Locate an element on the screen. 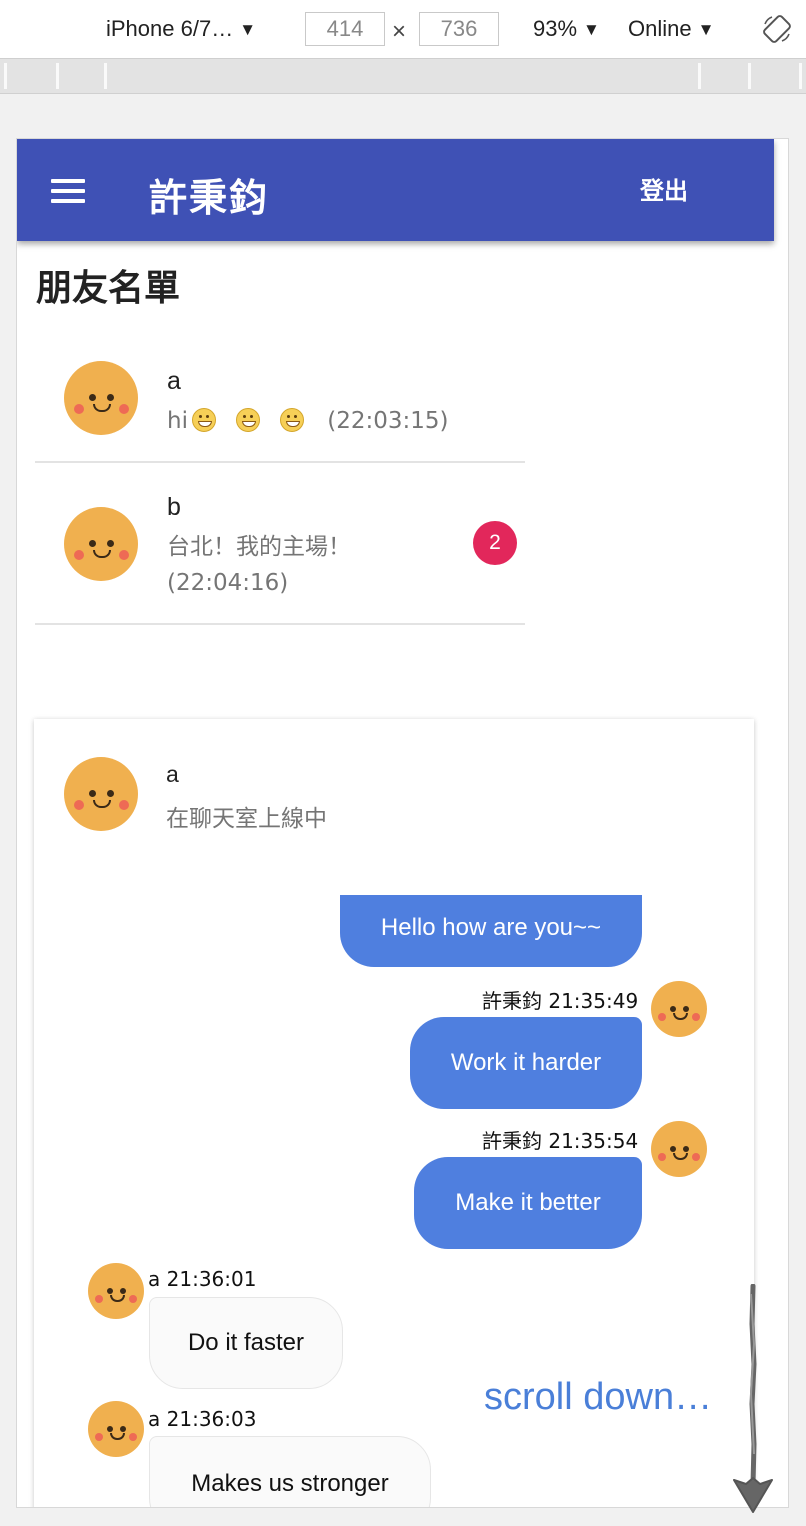 This screenshot has width=806, height=1526. outgoing-message-bubble: Hello how are you~~ is located at coordinates (491, 931).